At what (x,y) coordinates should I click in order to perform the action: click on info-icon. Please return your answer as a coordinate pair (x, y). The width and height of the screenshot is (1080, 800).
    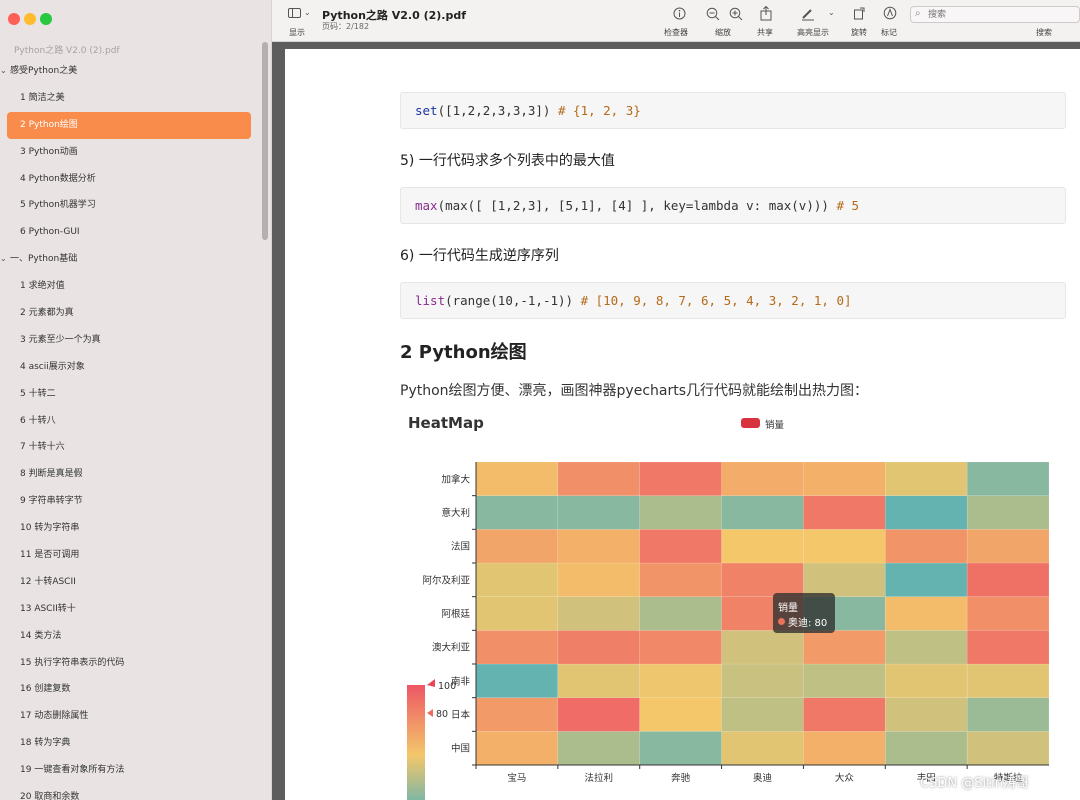
    Looking at the image, I should click on (679, 15).